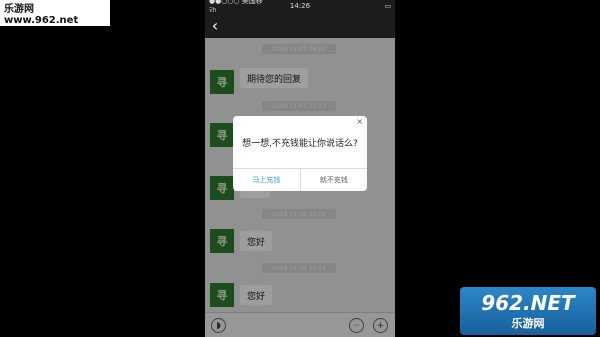 Image resolution: width=600 pixels, height=337 pixels. What do you see at coordinates (300, 153) in the screenshot?
I see `recharge-dialog: × 想一想,不充钱能让你说话么? 马上充钱 就不充钱` at bounding box center [300, 153].